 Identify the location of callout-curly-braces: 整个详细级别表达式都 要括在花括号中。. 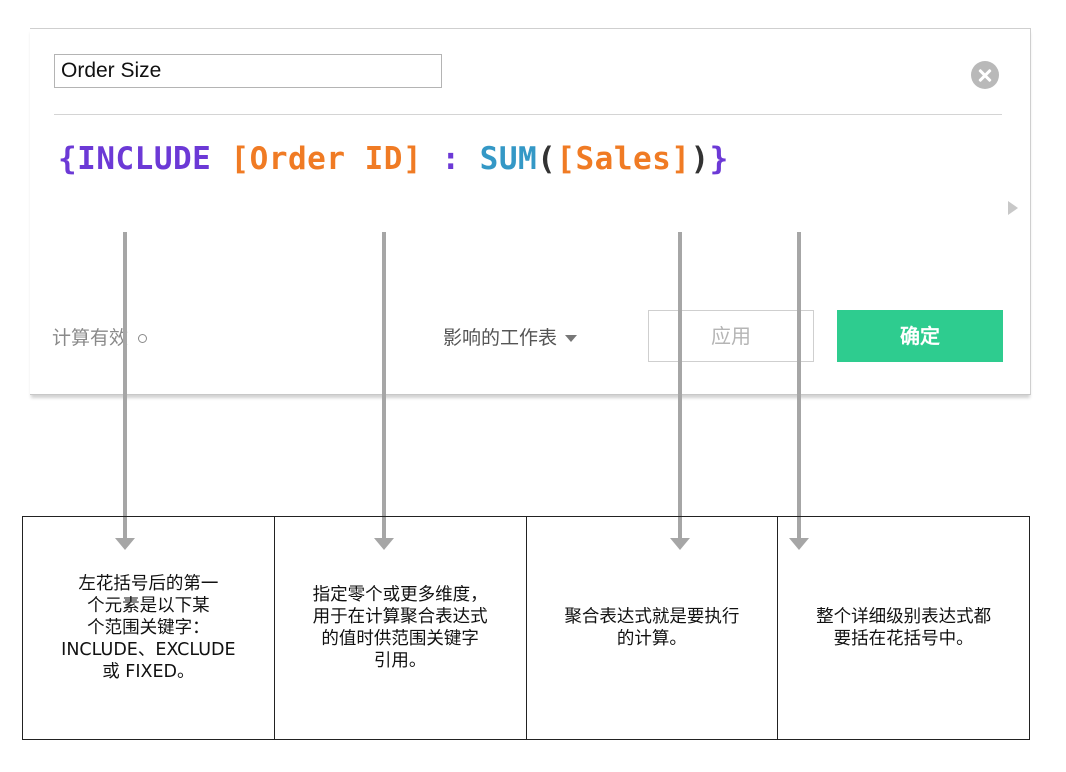
(904, 628).